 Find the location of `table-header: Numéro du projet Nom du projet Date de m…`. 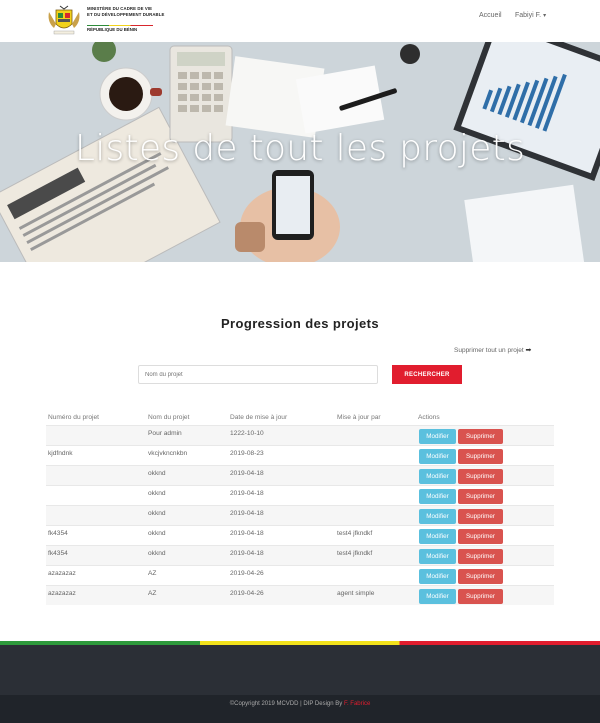

table-header: Numéro du projet Nom du projet Date de m… is located at coordinates (300, 417).